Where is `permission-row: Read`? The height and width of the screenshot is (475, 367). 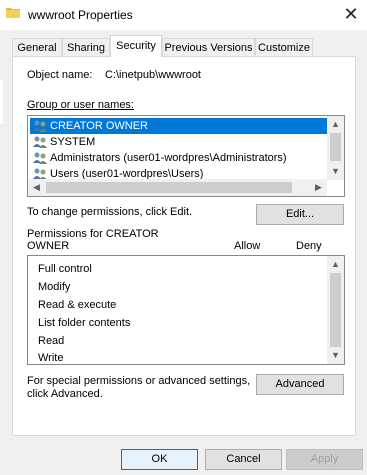
permission-row: Read is located at coordinates (51, 341).